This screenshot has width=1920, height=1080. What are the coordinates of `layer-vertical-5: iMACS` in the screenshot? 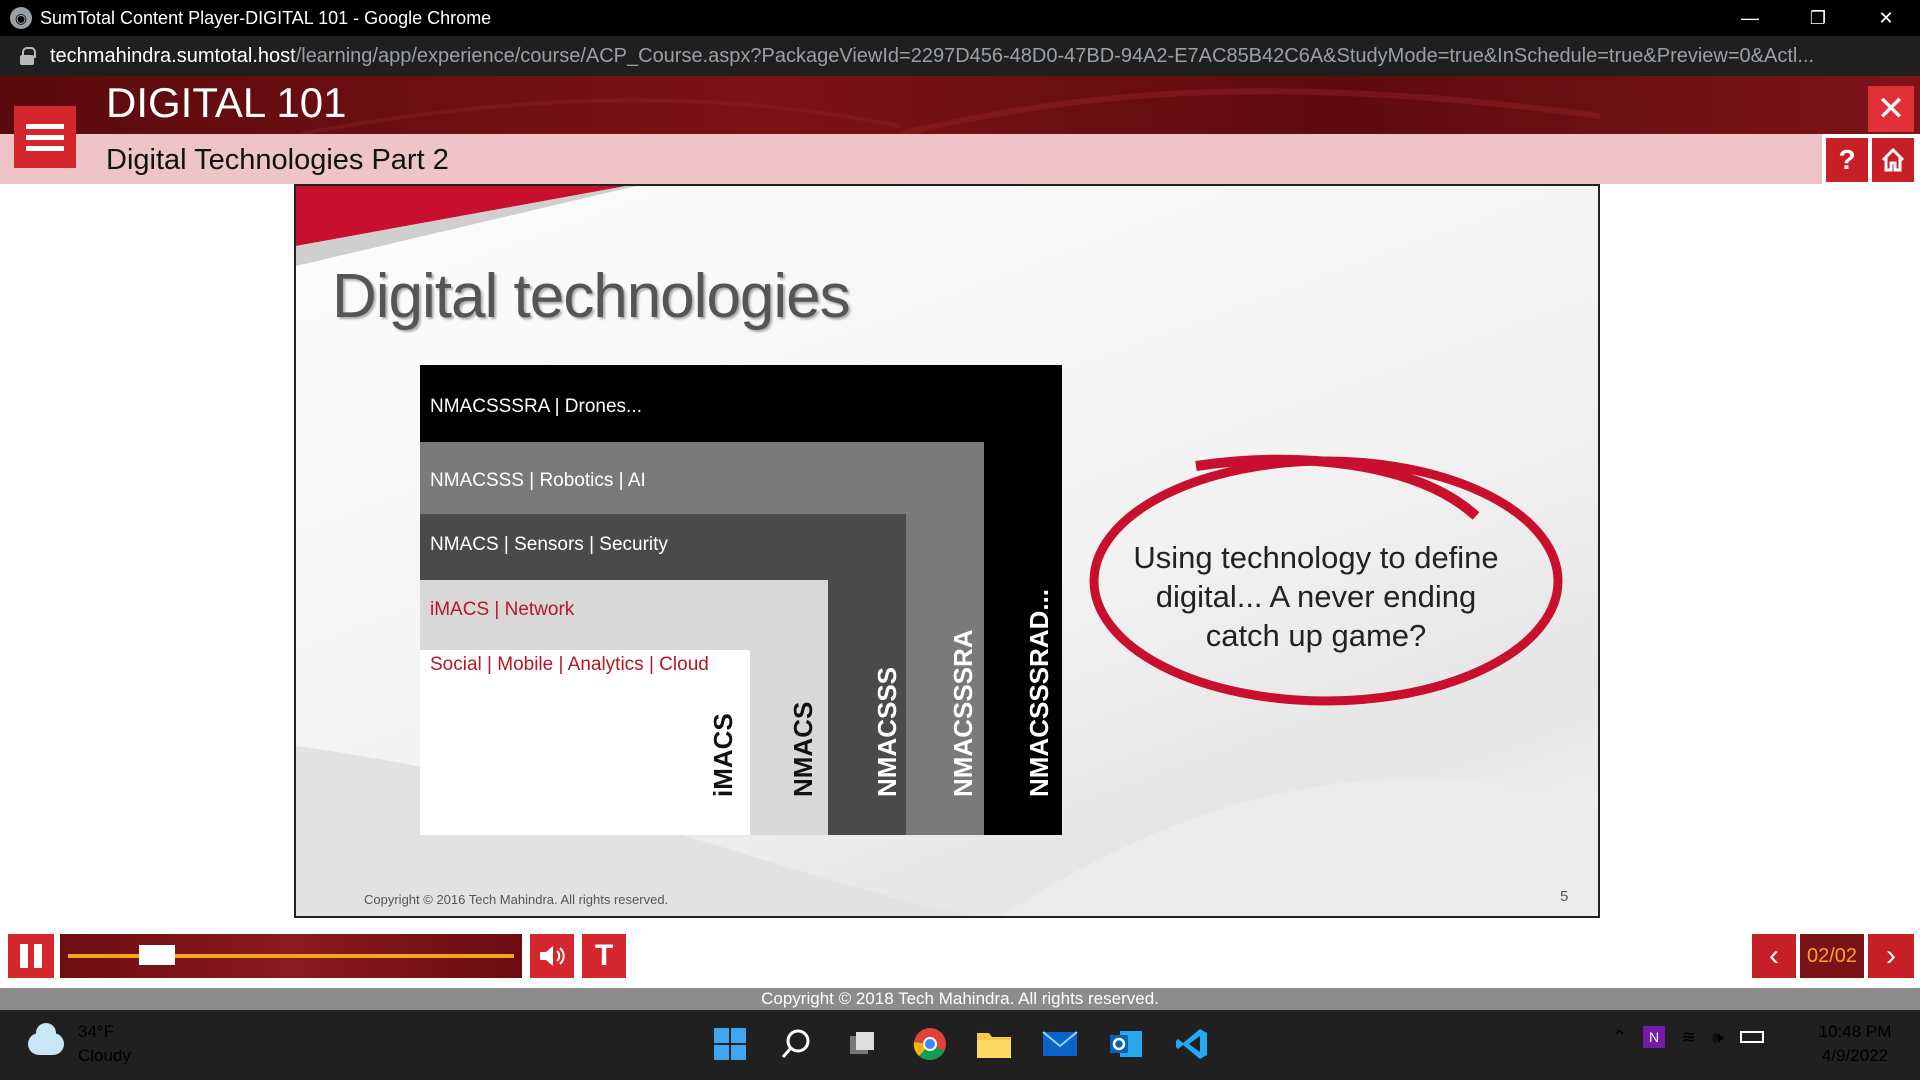 It's located at (723, 755).